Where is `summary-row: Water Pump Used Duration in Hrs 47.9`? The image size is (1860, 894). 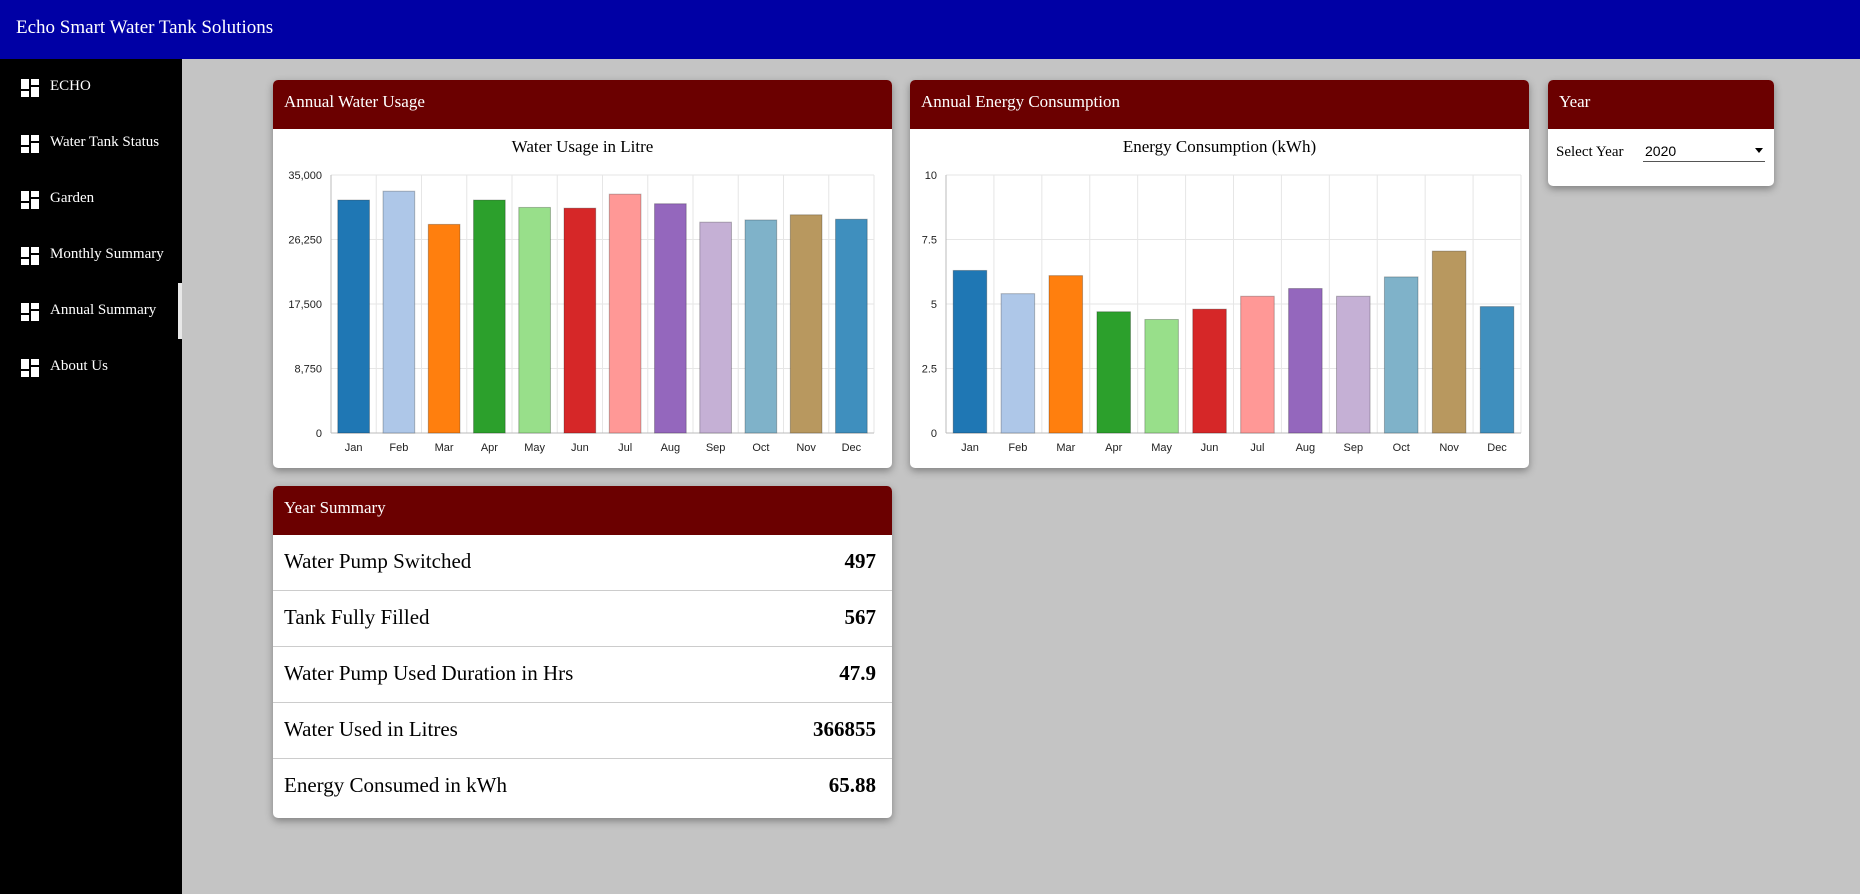
summary-row: Water Pump Used Duration in Hrs 47.9 is located at coordinates (582, 675).